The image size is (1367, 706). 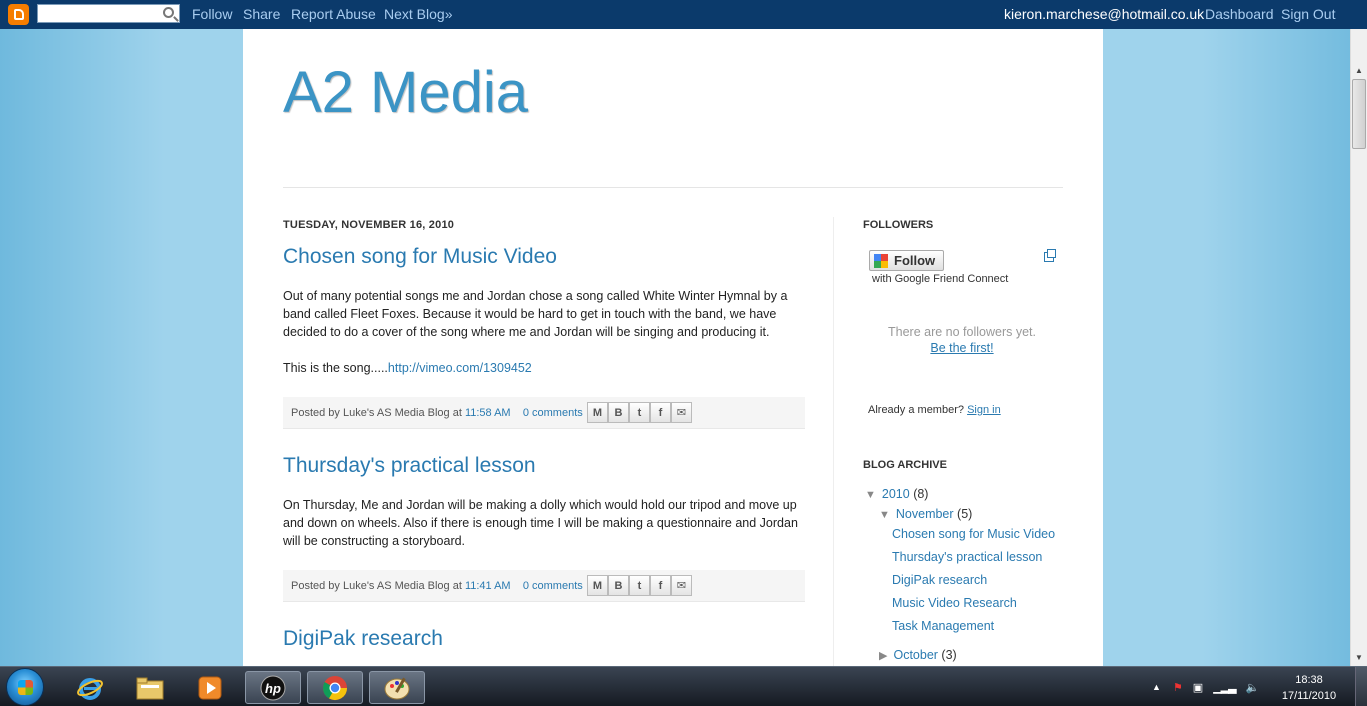 I want to click on next-blog-link: Next Blog», so click(x=418, y=14).